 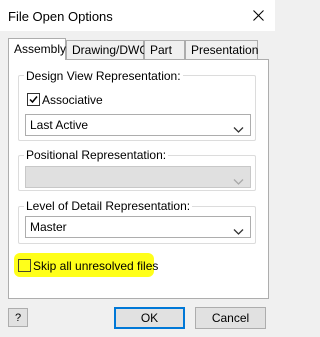 I want to click on skip-unresolved-checkbox, so click(x=24, y=265).